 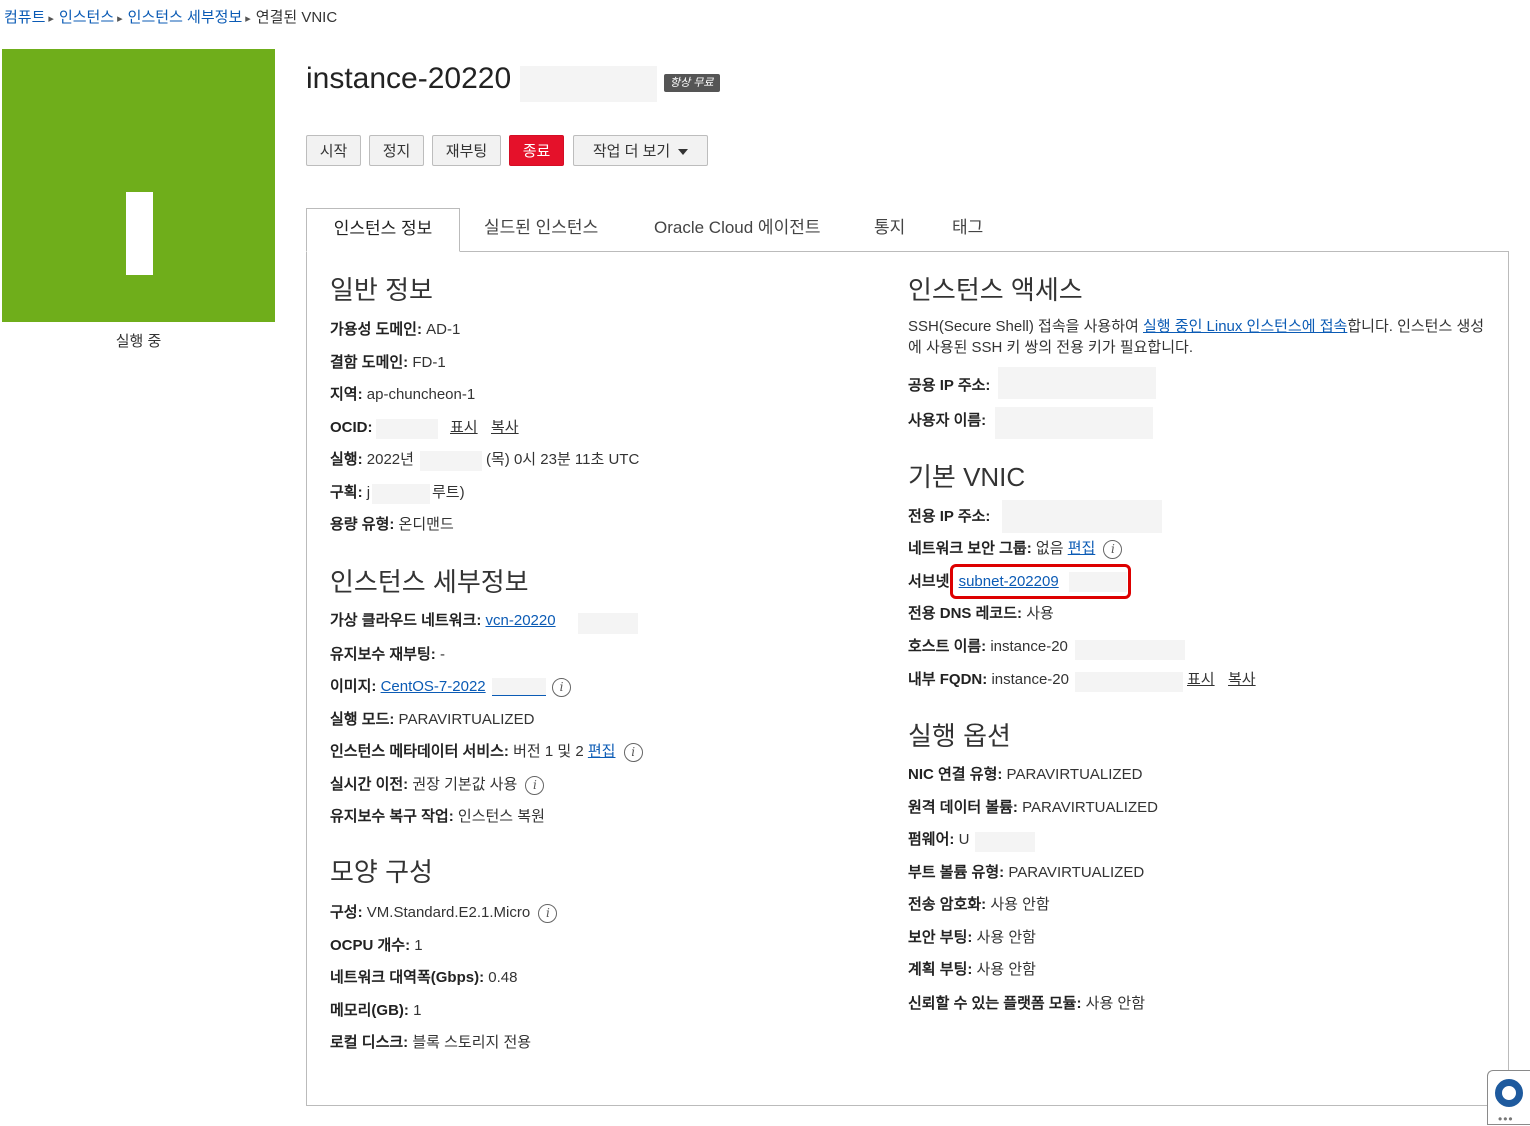 I want to click on tab-tags: 태그, so click(x=967, y=229).